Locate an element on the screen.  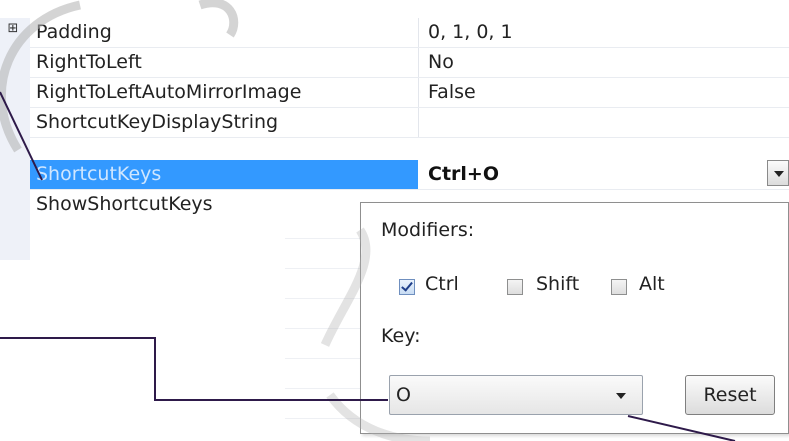
key-combobox: O is located at coordinates (516, 395).